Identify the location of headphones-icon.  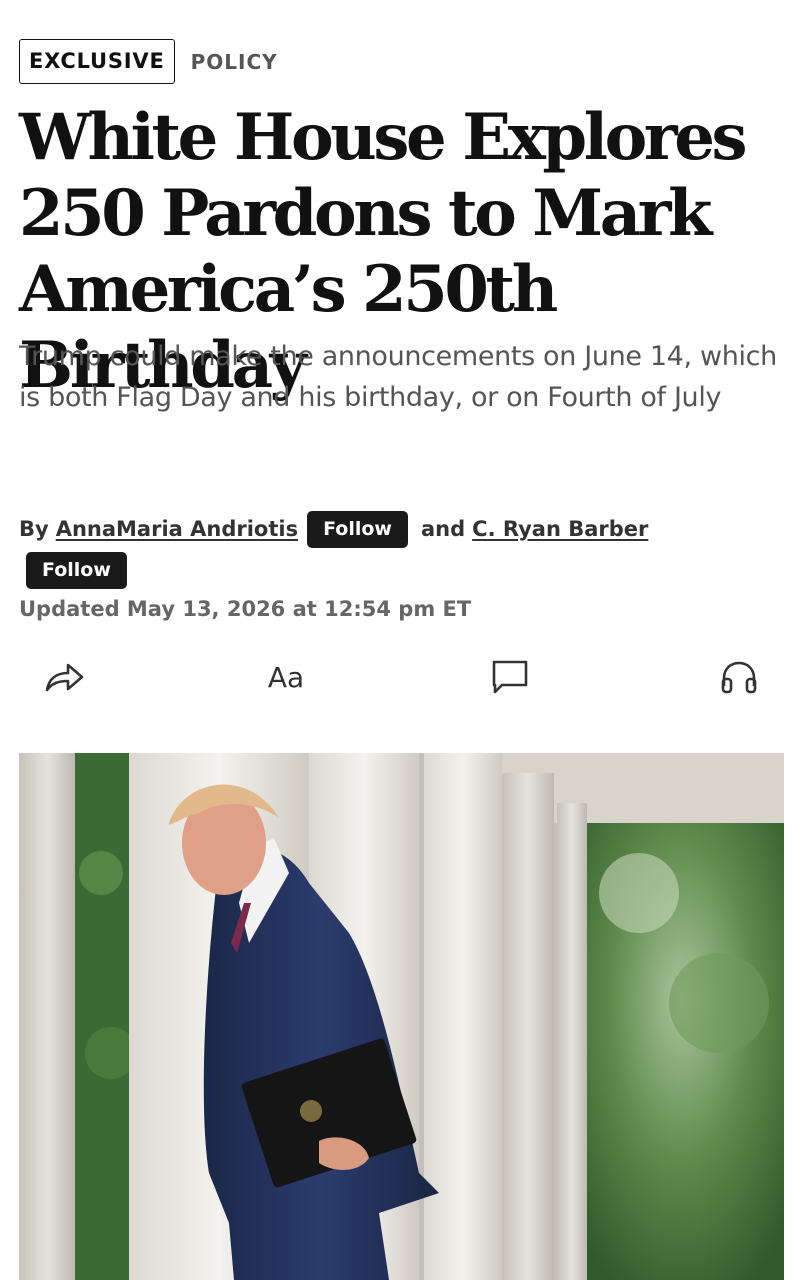
(739, 677).